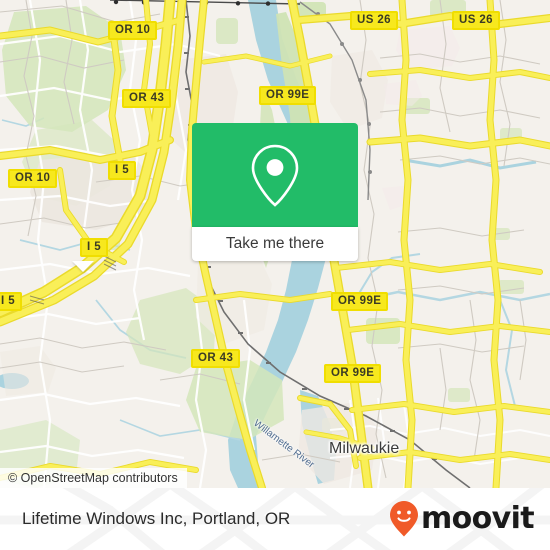  I want to click on place-label-milwaukie: Milwaukie, so click(364, 448).